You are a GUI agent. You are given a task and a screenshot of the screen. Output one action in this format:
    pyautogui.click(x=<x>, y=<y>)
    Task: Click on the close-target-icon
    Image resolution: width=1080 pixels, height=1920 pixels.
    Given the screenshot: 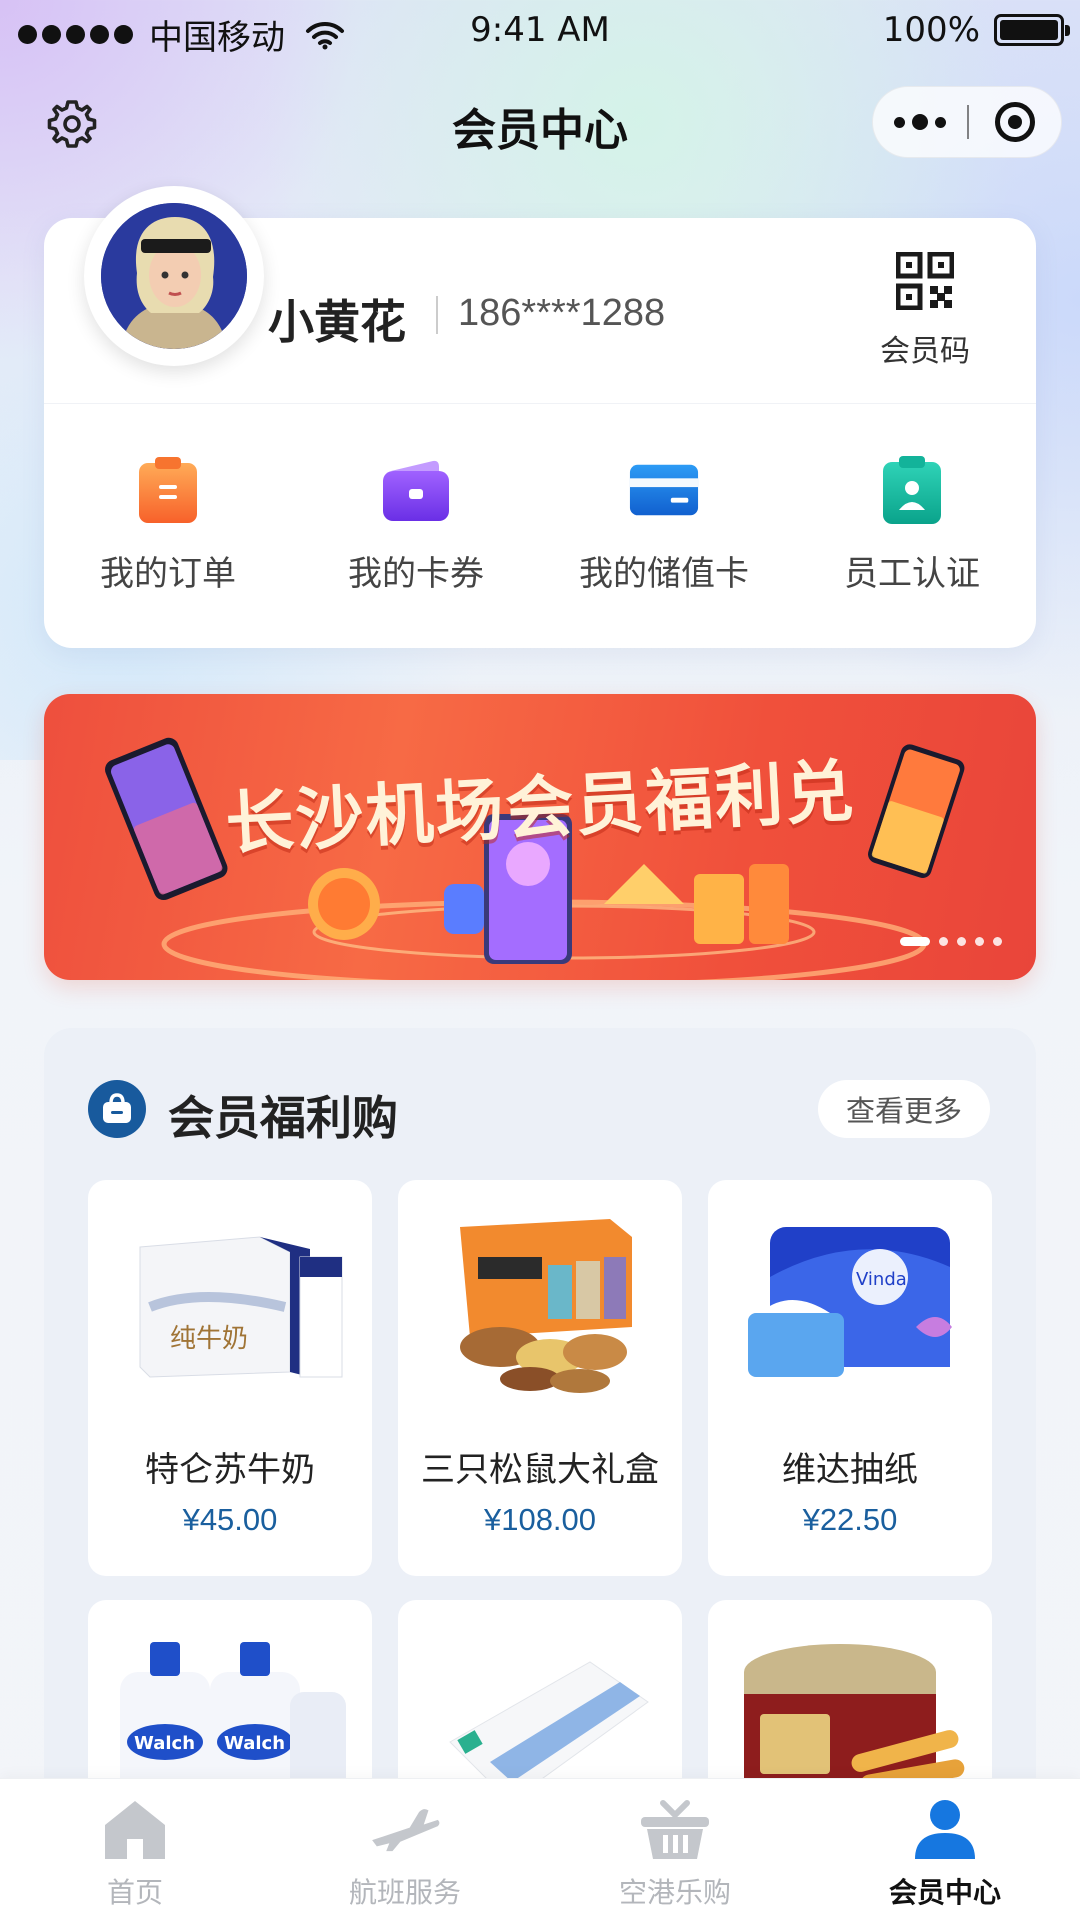 What is the action you would take?
    pyautogui.click(x=1015, y=122)
    